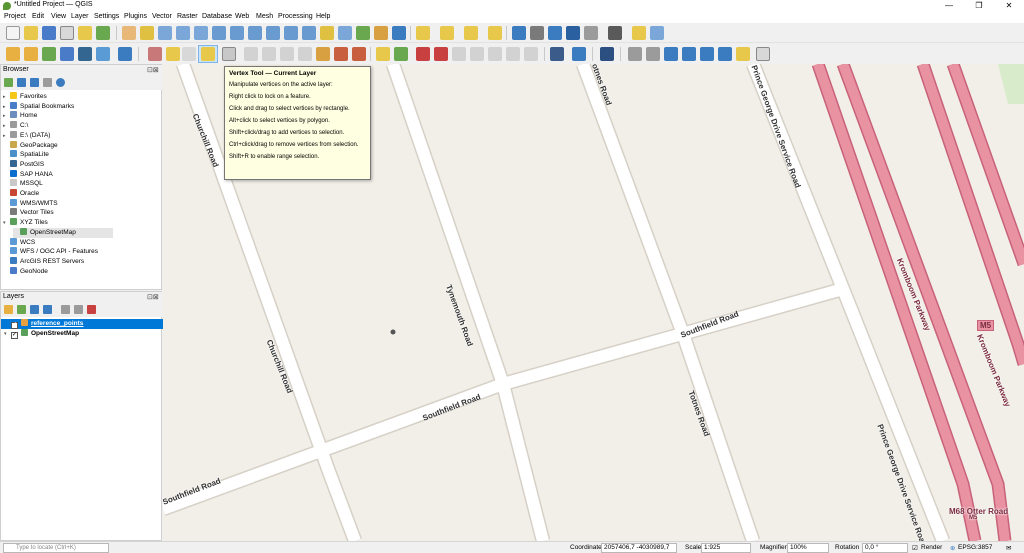 The height and width of the screenshot is (553, 1024). Describe the element at coordinates (25, 97) in the screenshot. I see `browser-item: ▸ Favorites` at that location.